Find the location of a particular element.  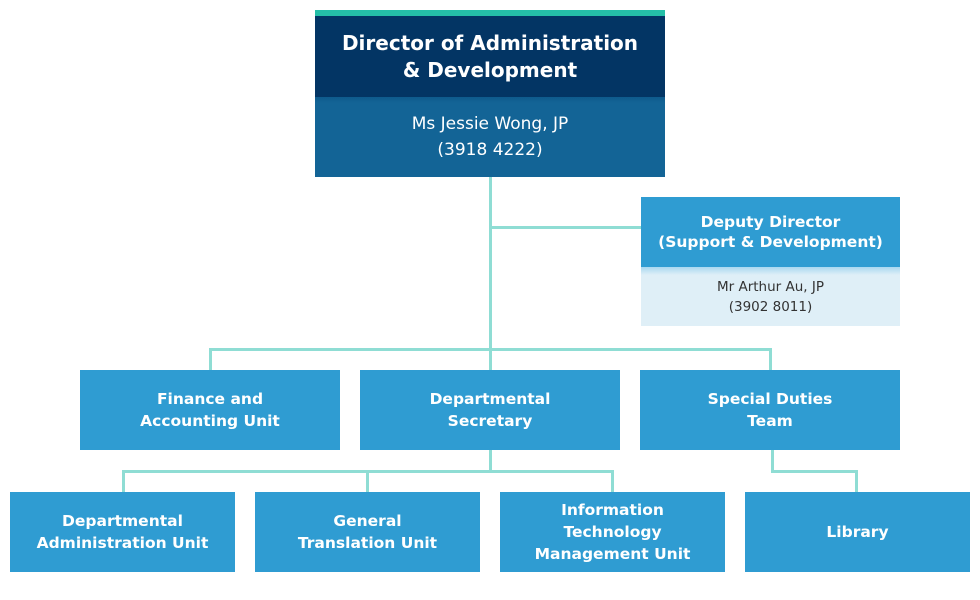

unit-label: Library is located at coordinates (857, 532).